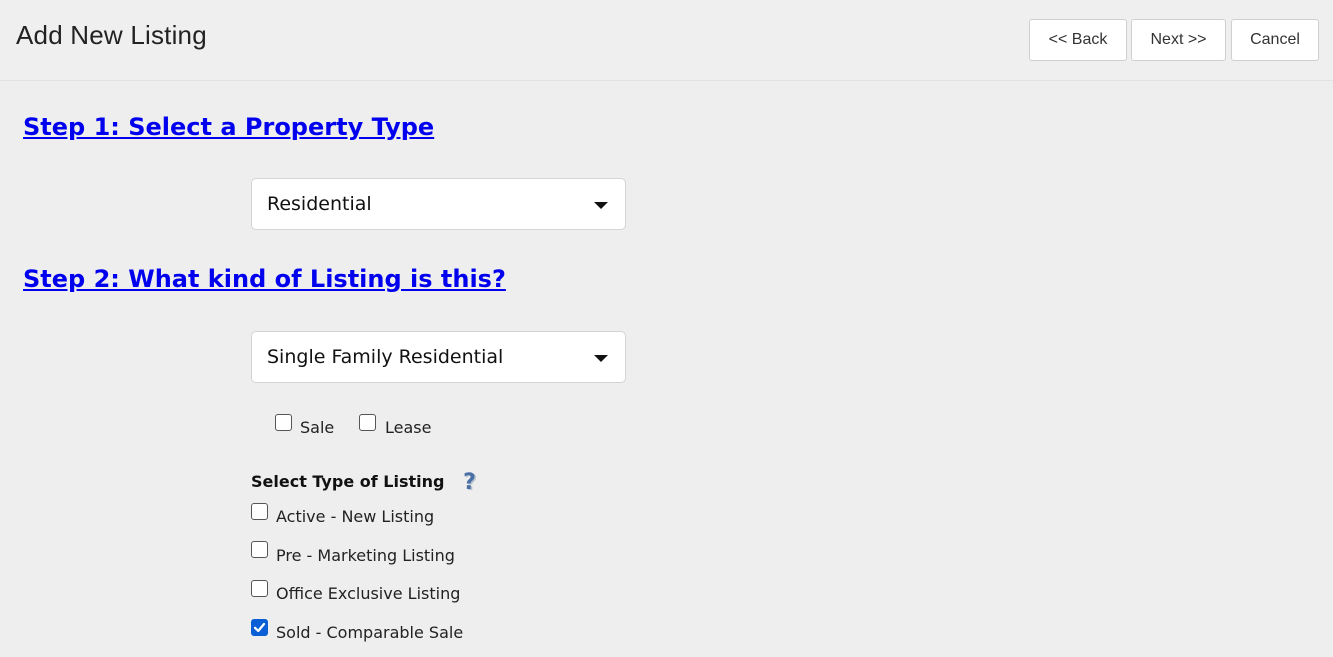  Describe the element at coordinates (228, 127) in the screenshot. I see `step1-heading-link: Step 1: Select a Property Type` at that location.